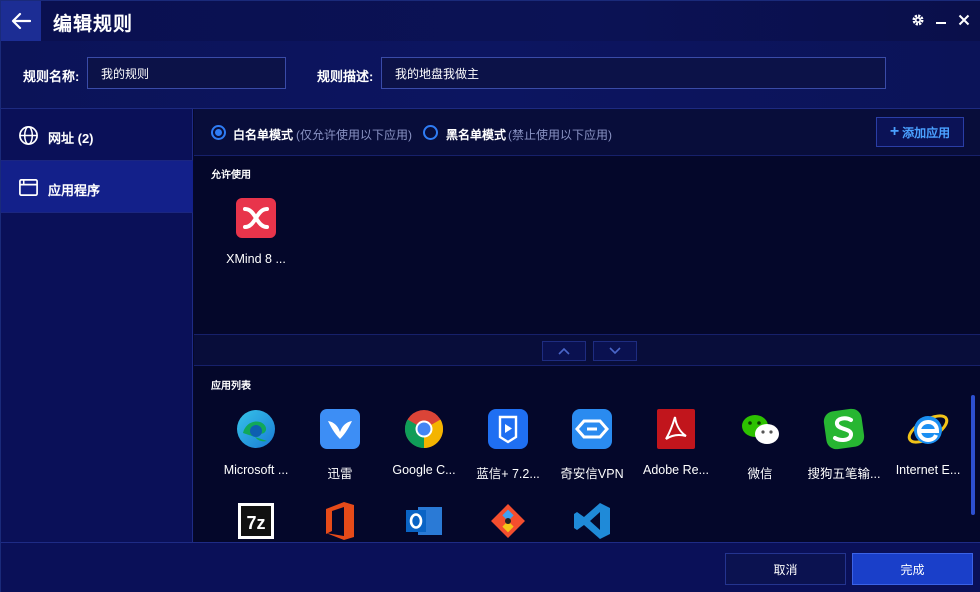 Image resolution: width=980 pixels, height=592 pixels. I want to click on chevron-down-icon, so click(615, 351).